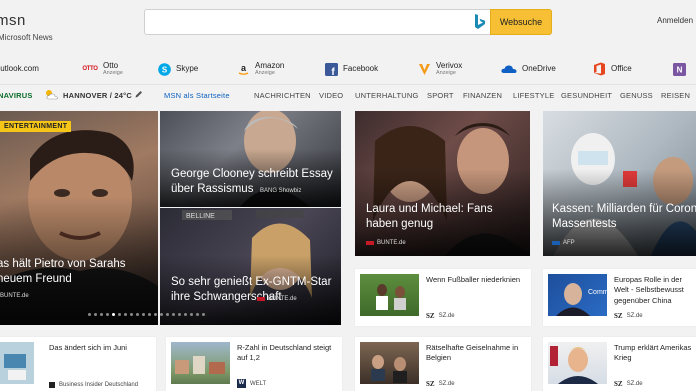 Image resolution: width=696 pixels, height=391 pixels. I want to click on web-search-button: Websuche, so click(521, 22).